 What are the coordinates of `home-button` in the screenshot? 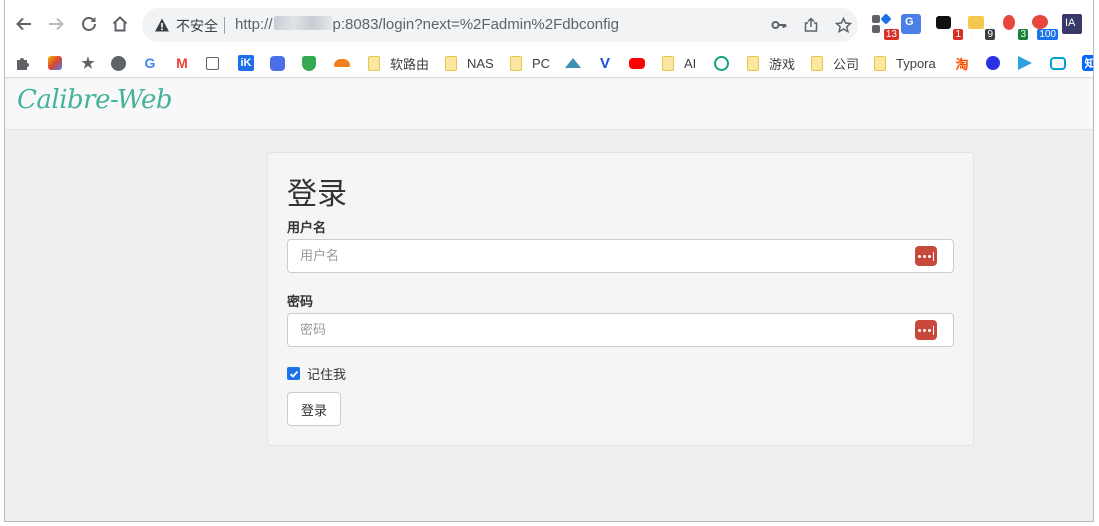 It's located at (120, 24).